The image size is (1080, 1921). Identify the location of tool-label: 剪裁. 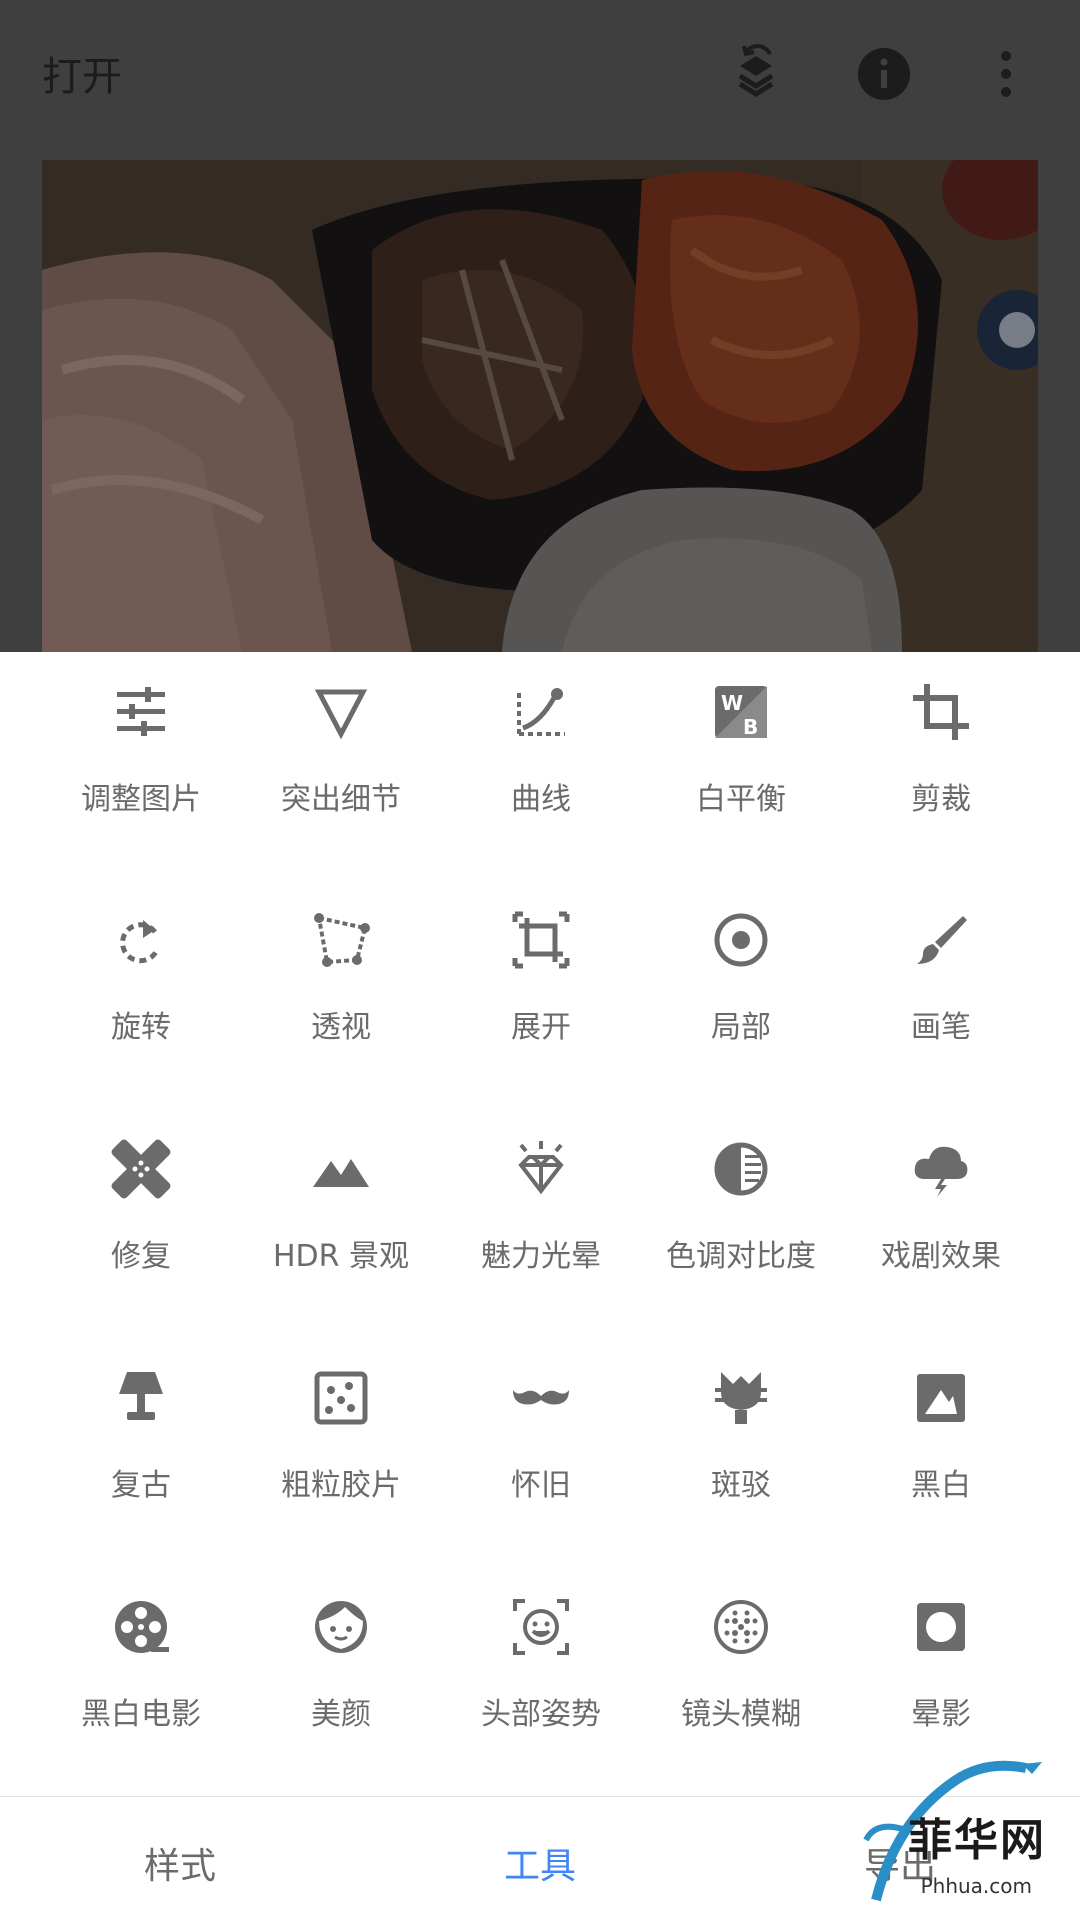
(941, 799).